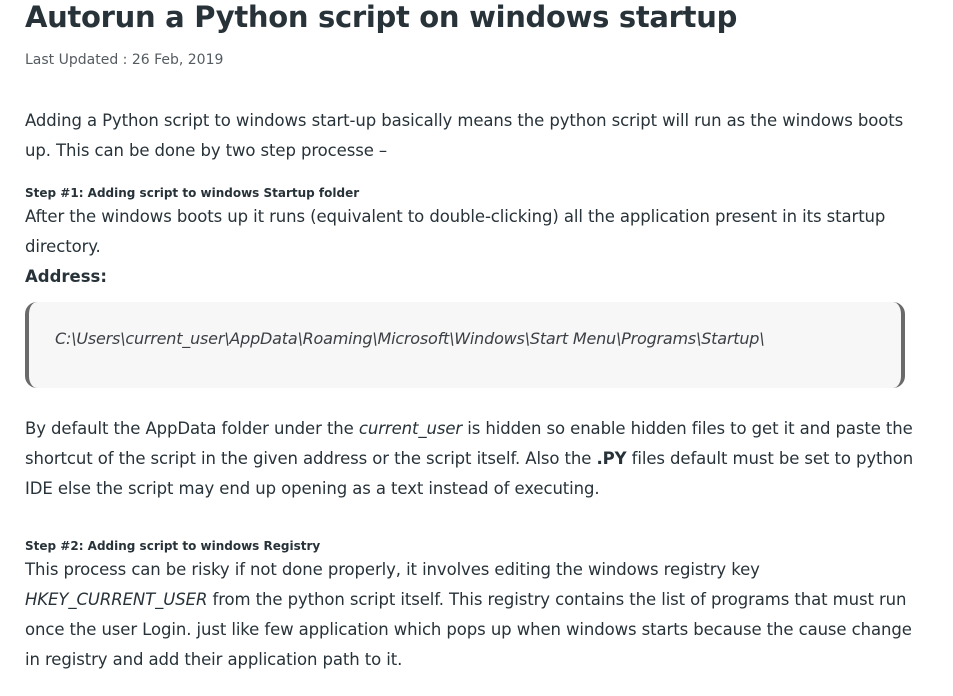 The width and height of the screenshot is (953, 696). Describe the element at coordinates (124, 60) in the screenshot. I see `last-updated: Last Updated : 26 Feb, 2019` at that location.